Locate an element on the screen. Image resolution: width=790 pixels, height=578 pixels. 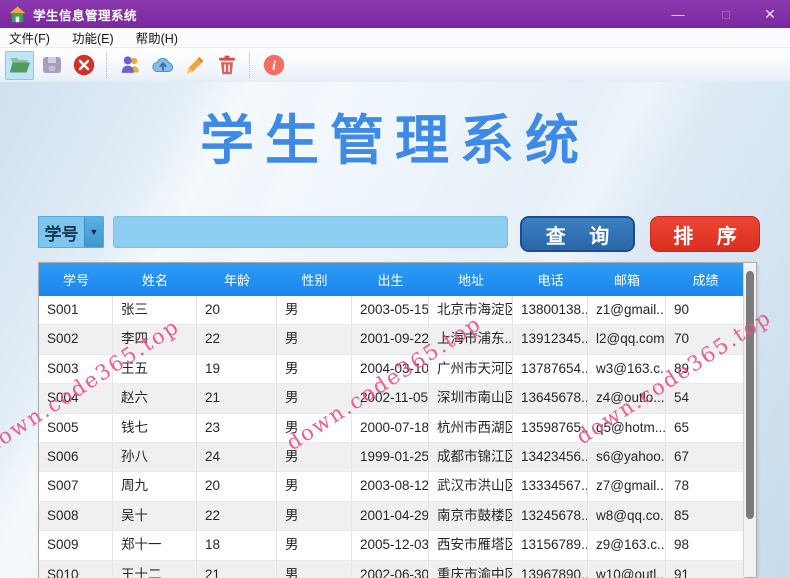
table-cell: 2003-08-12 is located at coordinates (390, 486).